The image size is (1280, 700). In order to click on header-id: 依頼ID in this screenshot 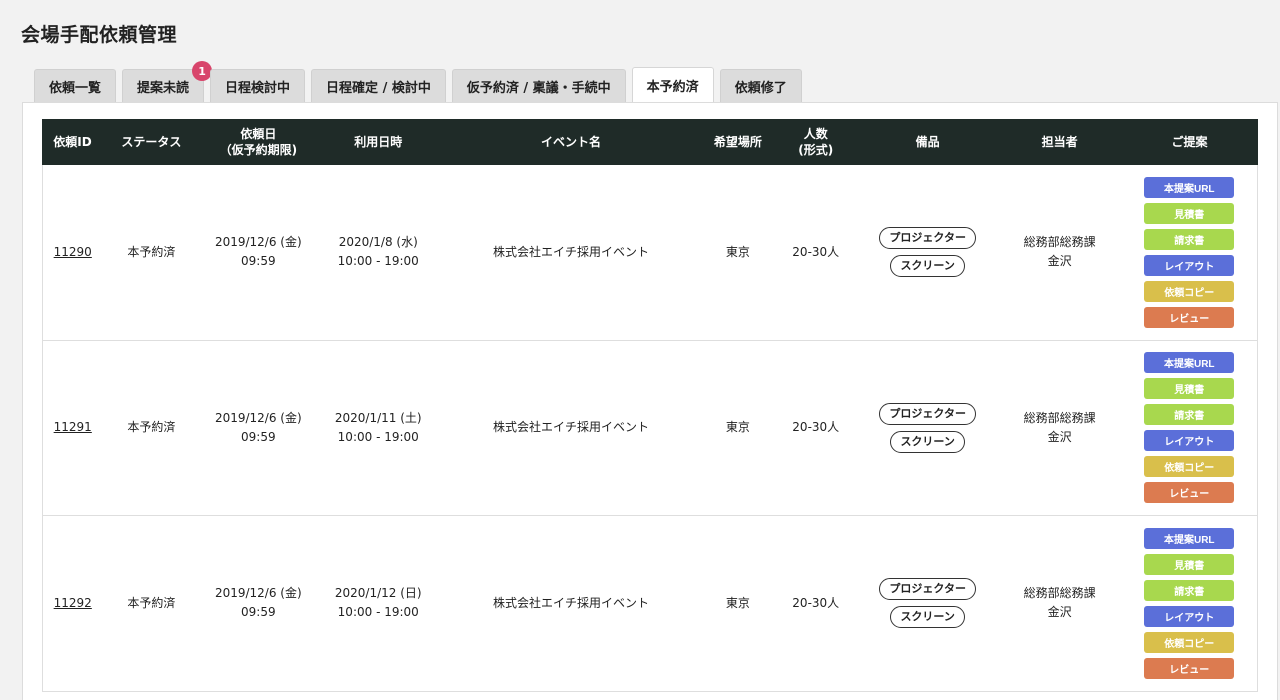, I will do `click(72, 142)`.